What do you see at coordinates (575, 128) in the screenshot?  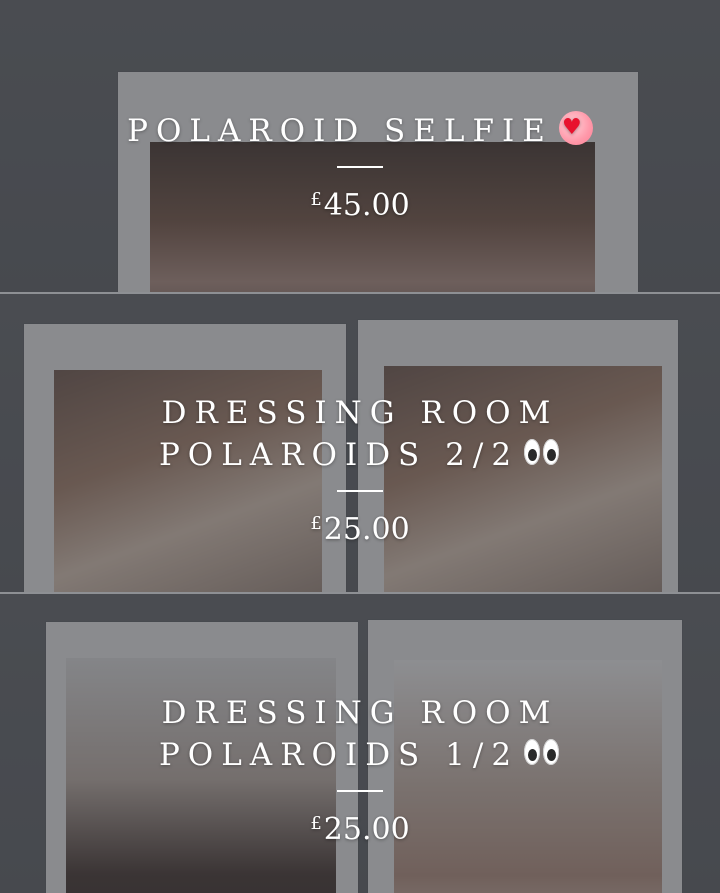 I see `heart-icon` at bounding box center [575, 128].